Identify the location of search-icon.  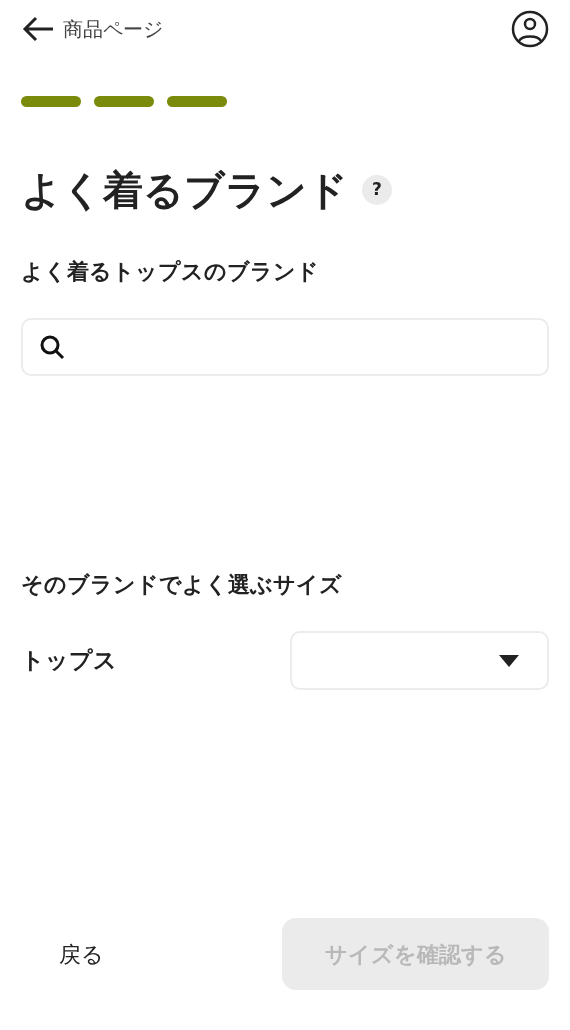
(52, 347).